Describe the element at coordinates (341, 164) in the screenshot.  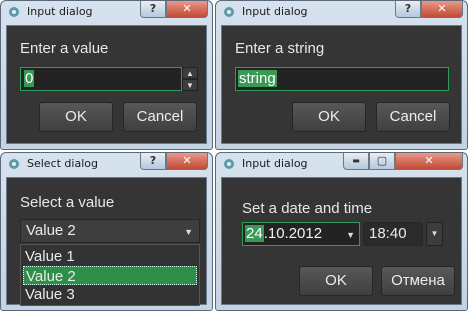
I see `title-bar: Input dialog ▬ ▢ ✕` at that location.